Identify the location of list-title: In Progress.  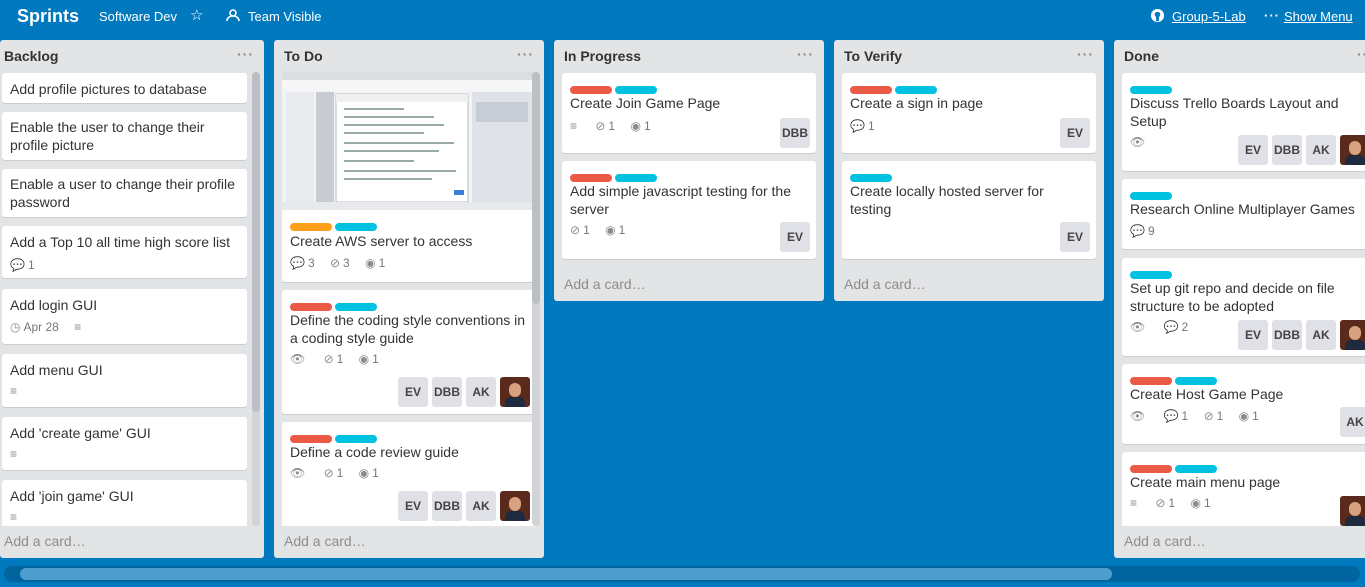
(602, 56).